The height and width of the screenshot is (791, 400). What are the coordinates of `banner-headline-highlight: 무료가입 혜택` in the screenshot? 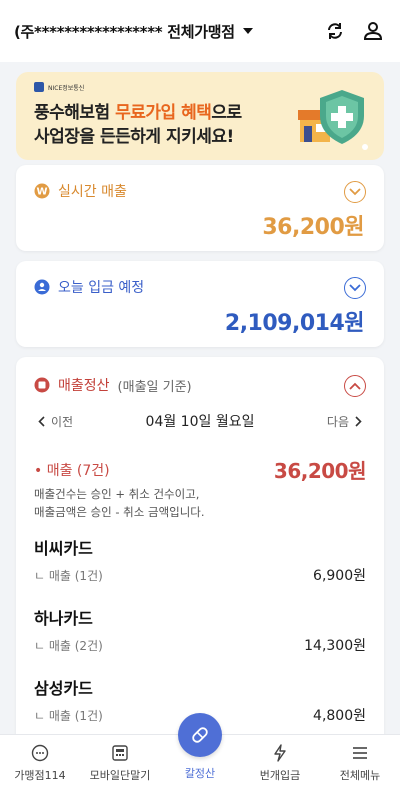 It's located at (163, 113).